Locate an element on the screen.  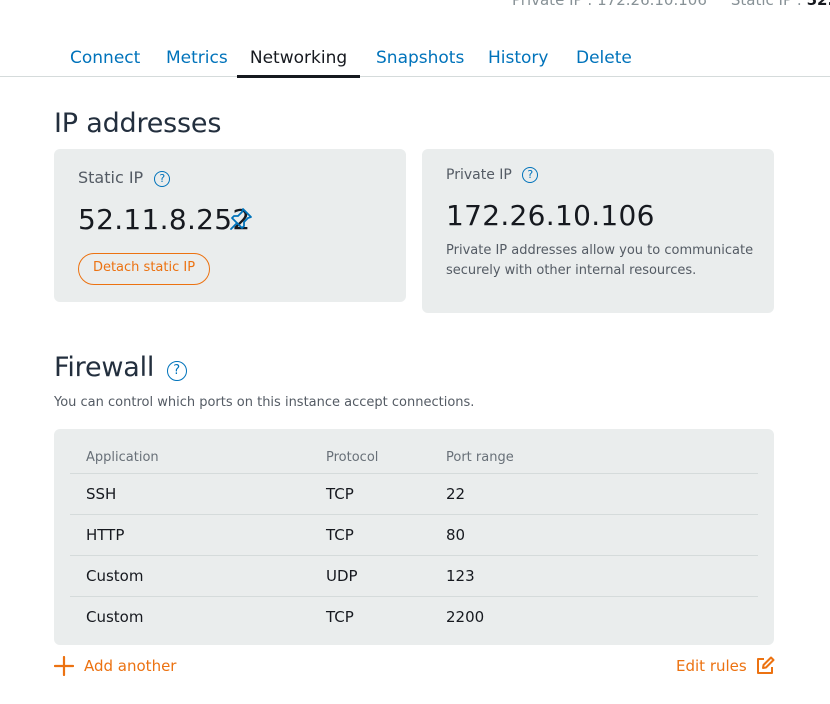
cell-port-range: 123 is located at coordinates (594, 576).